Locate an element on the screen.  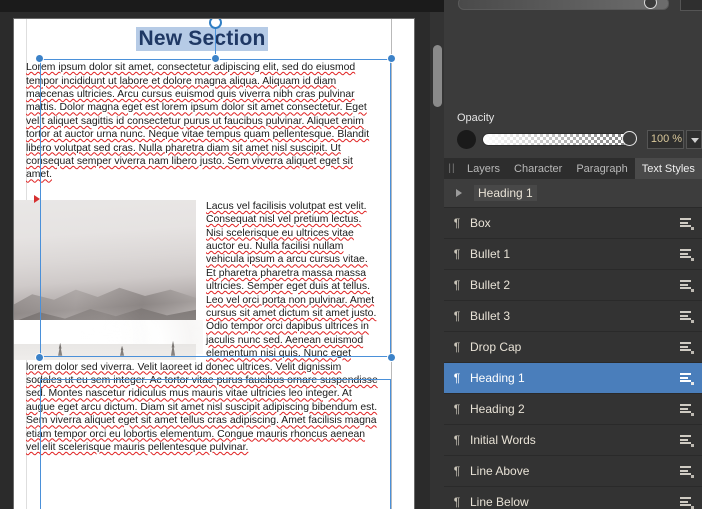
opacity-value-text: 100 % is located at coordinates (666, 139).